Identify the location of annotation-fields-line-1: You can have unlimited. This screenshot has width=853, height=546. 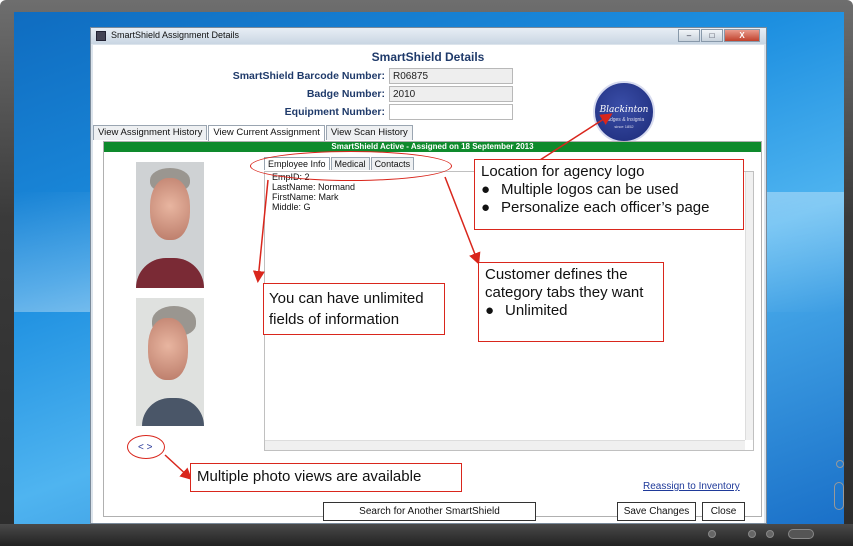
(346, 298).